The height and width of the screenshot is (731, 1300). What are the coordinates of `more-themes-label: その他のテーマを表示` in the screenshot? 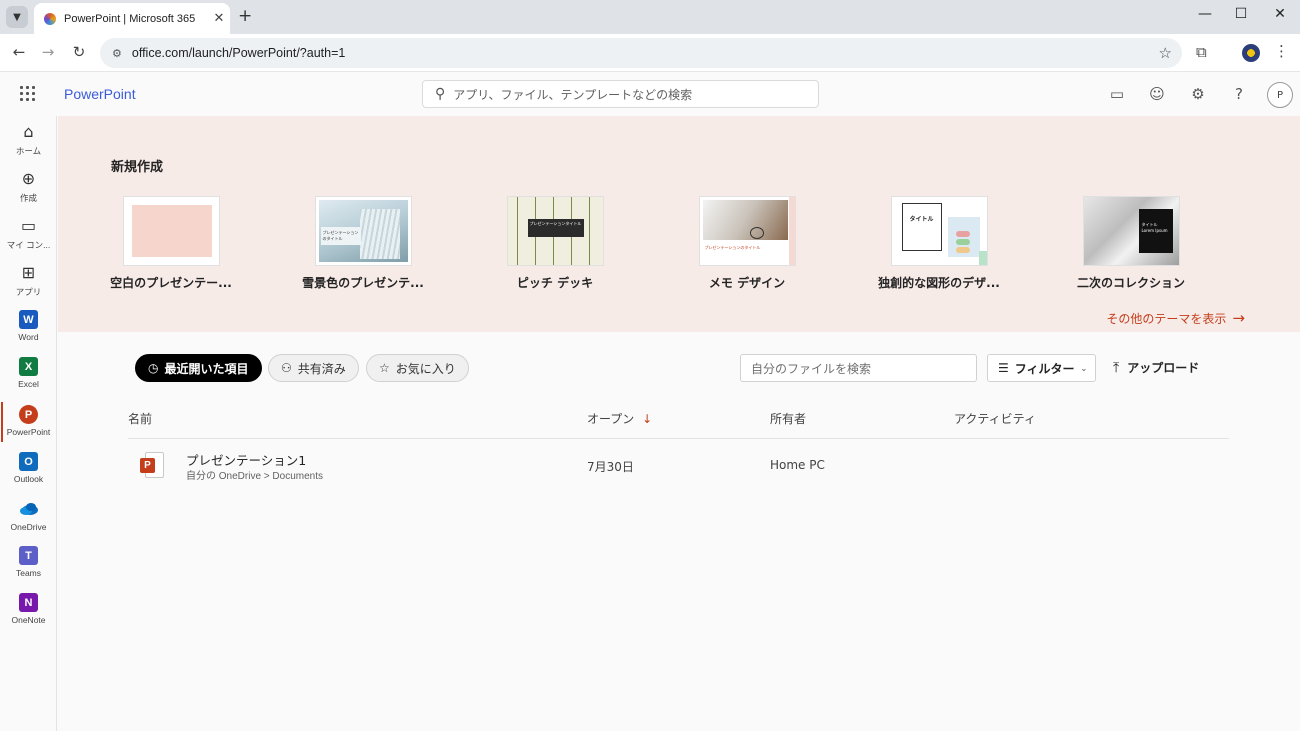 It's located at (1166, 318).